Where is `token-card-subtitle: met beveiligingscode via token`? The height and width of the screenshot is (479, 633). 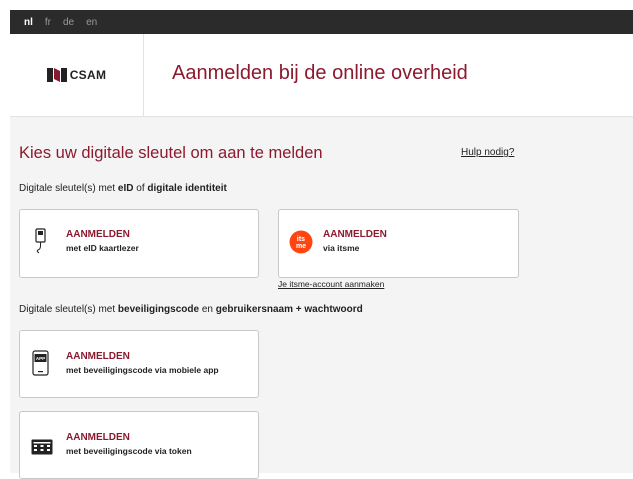 token-card-subtitle: met beveiligingscode via token is located at coordinates (129, 451).